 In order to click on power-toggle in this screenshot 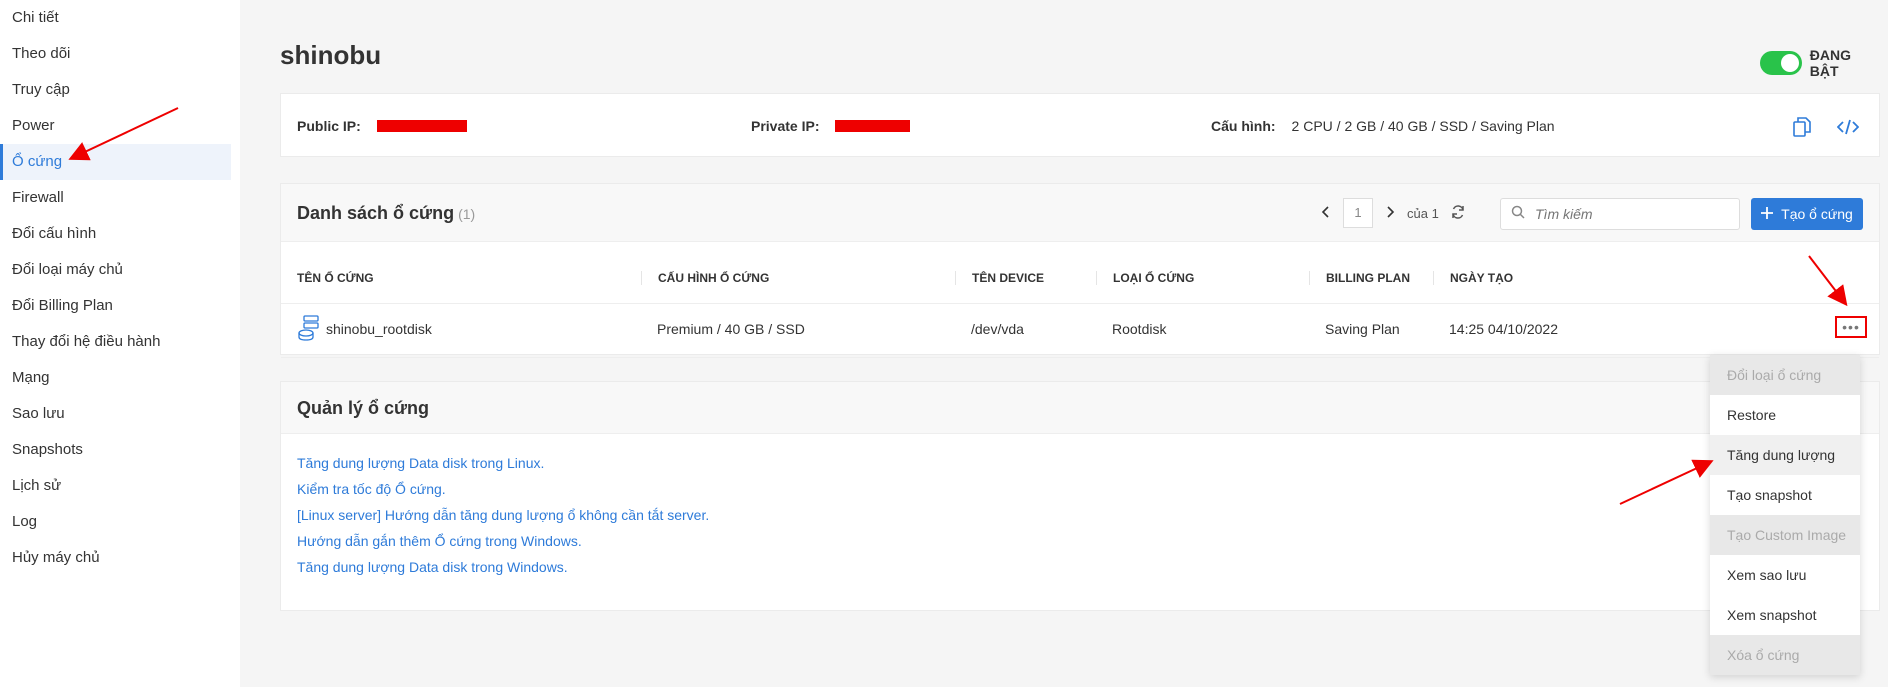, I will do `click(1781, 63)`.